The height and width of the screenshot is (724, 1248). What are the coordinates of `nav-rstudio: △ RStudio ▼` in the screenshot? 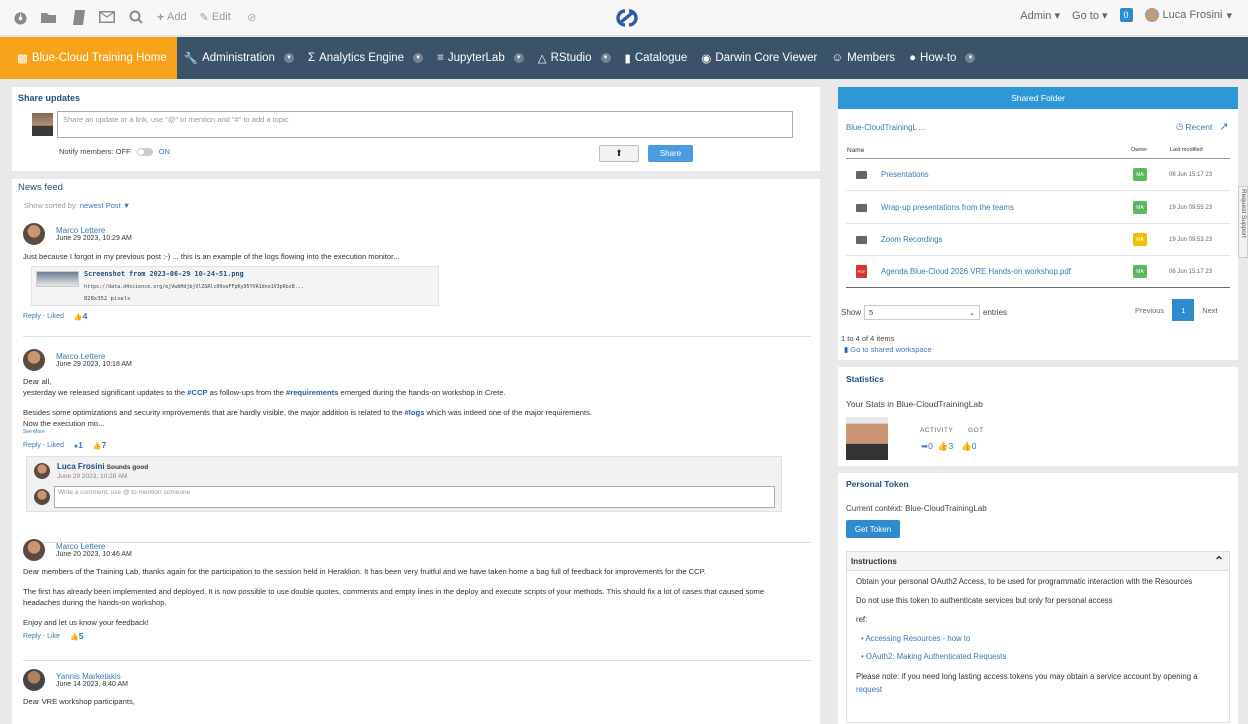 It's located at (574, 58).